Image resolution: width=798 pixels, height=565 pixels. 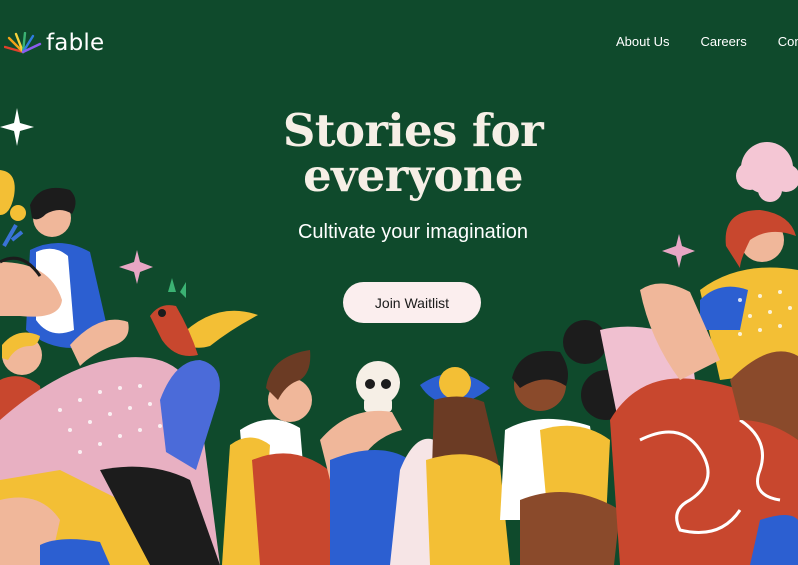 I want to click on skull-illustration, so click(x=378, y=386).